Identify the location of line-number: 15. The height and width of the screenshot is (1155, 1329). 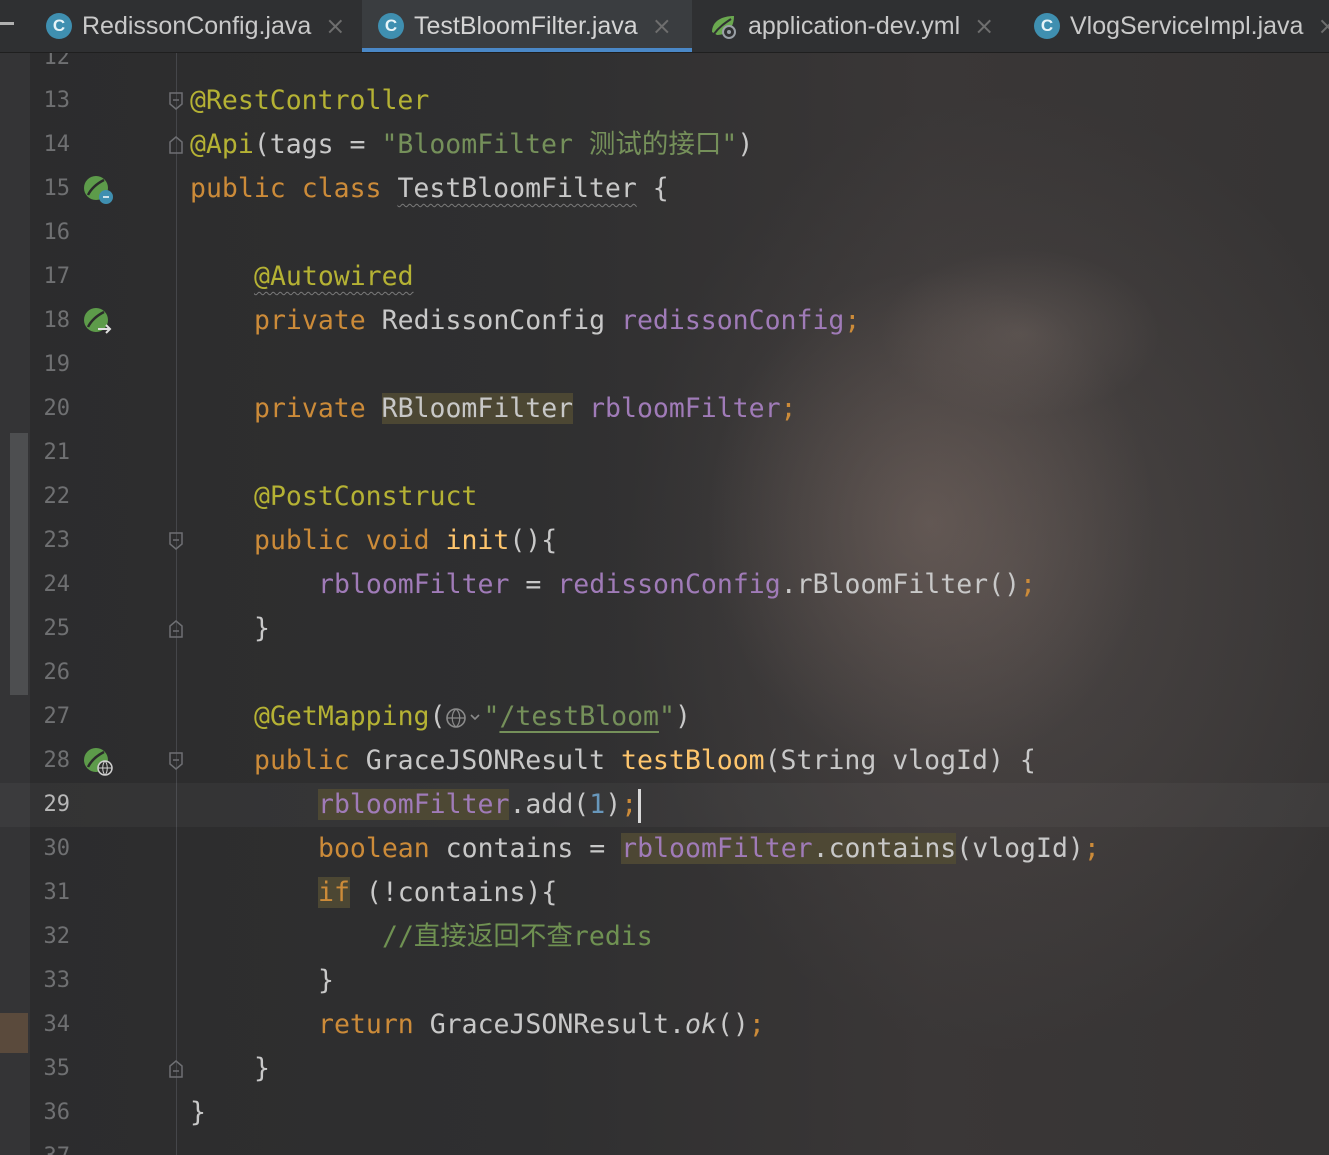
(57, 188).